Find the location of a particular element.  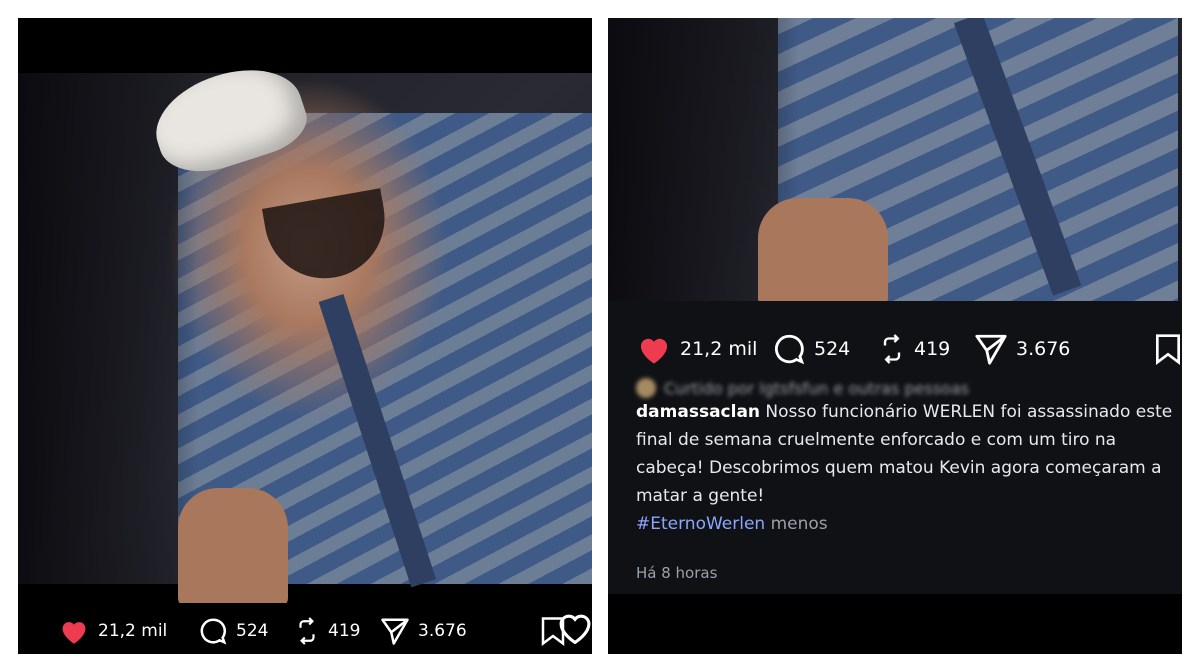

floating-like-button is located at coordinates (575, 628).